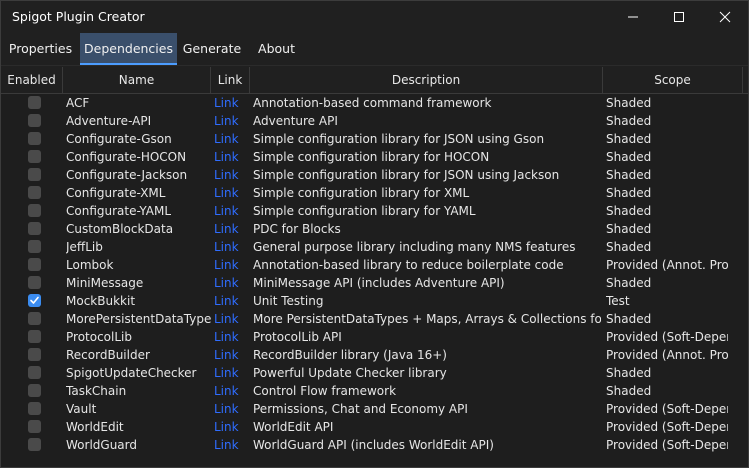  I want to click on maximize-button, so click(679, 17).